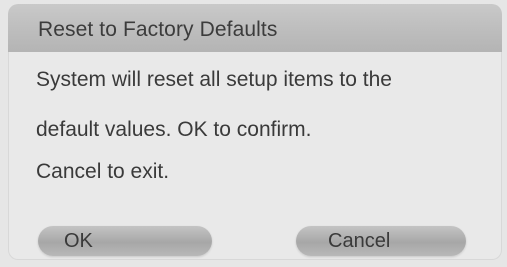 The width and height of the screenshot is (507, 267). I want to click on dialog-message-line-1: System will reset all setup items to the, so click(214, 79).